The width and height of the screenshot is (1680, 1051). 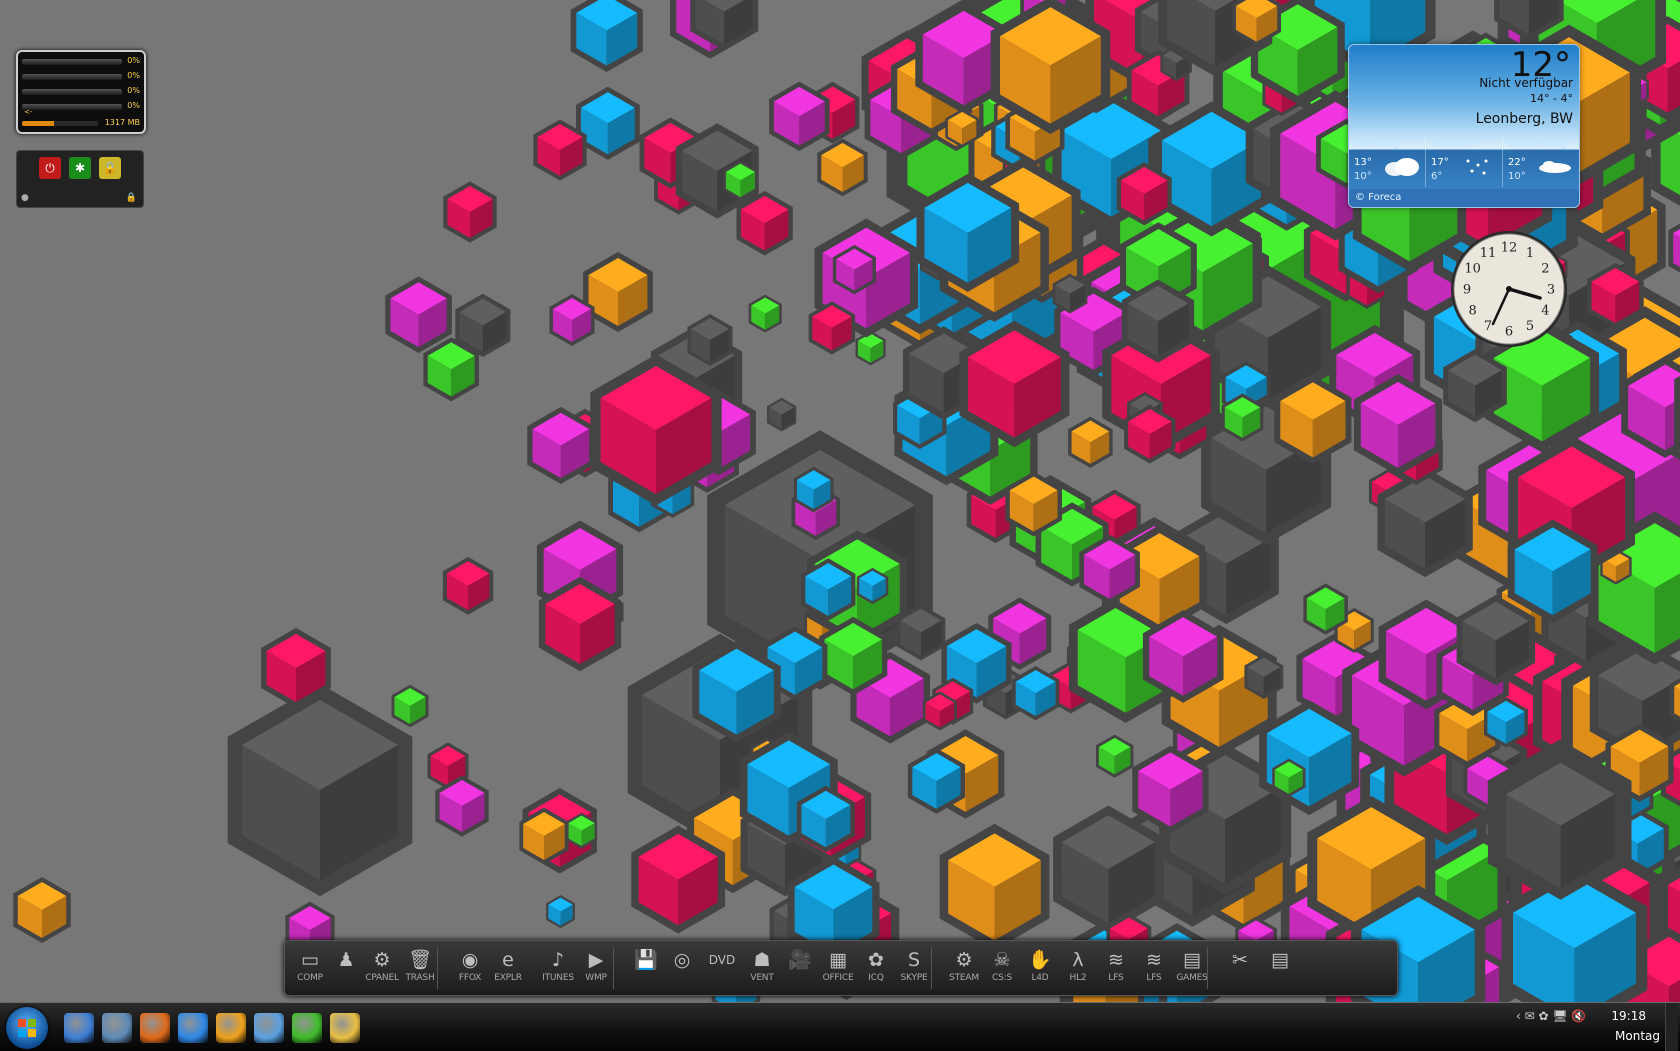 What do you see at coordinates (1078, 968) in the screenshot?
I see `dock-item-hl2: λHL2` at bounding box center [1078, 968].